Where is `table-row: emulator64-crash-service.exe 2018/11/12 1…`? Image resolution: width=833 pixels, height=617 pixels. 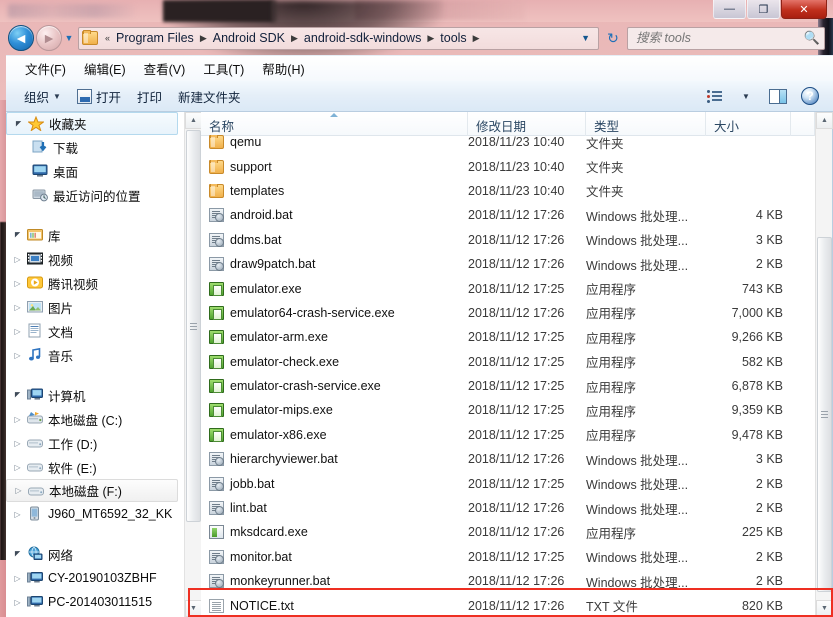 table-row: emulator64-crash-service.exe 2018/11/12 1… is located at coordinates (508, 313).